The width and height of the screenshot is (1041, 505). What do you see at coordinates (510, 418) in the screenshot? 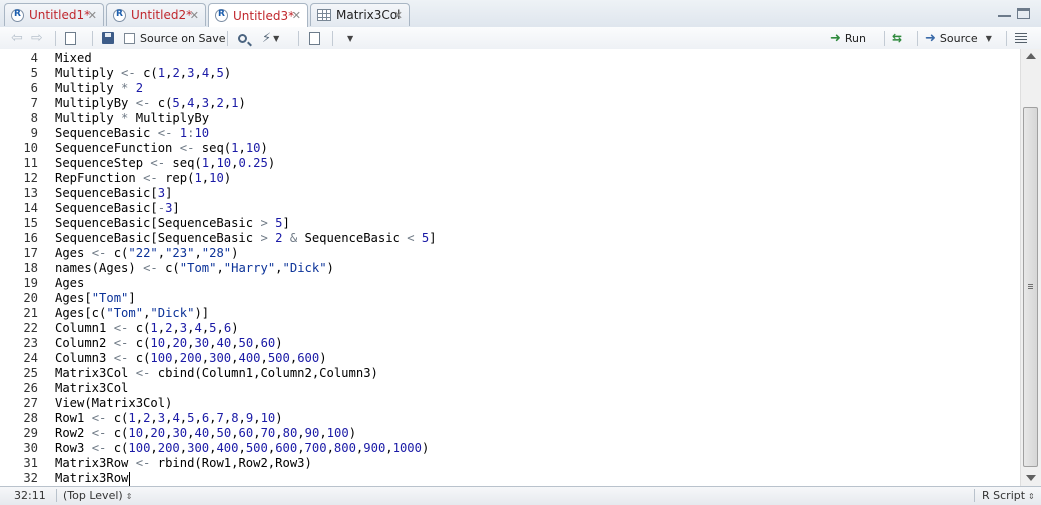
I see `code-line: 28 Row1 <- c(1,2,3,4,5,6,7,8,9,10)` at bounding box center [510, 418].